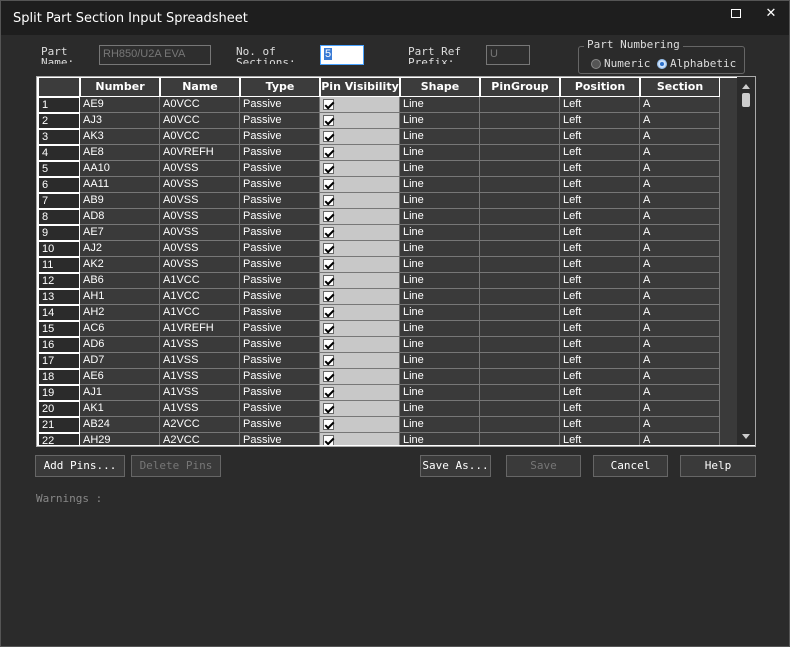 The image size is (790, 647). What do you see at coordinates (120, 121) in the screenshot?
I see `cell-number: AJ3` at bounding box center [120, 121].